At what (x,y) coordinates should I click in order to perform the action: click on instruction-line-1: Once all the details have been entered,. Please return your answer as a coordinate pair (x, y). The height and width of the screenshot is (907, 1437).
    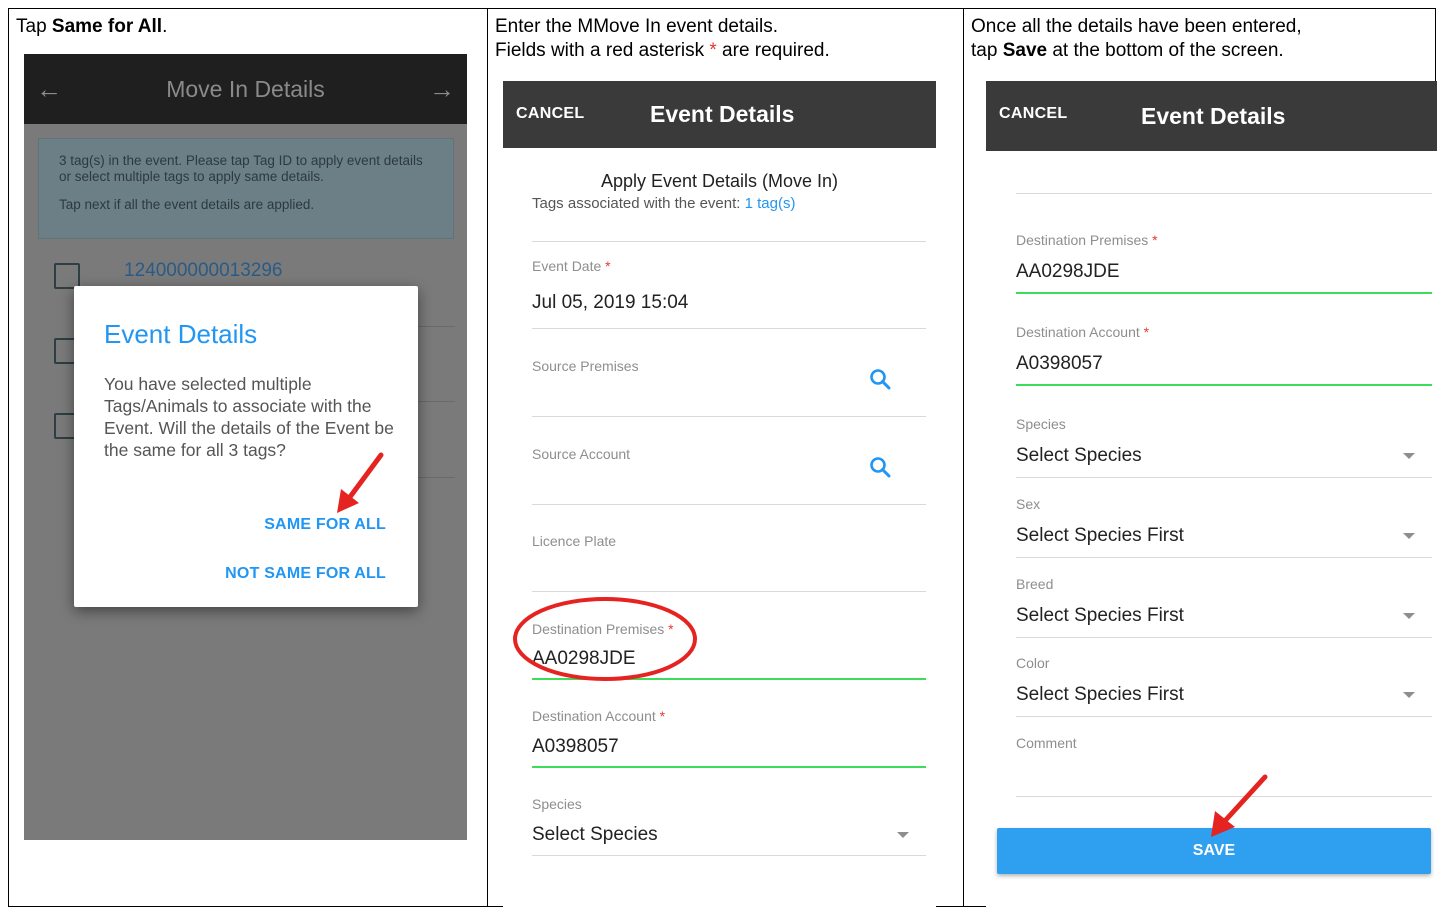
    Looking at the image, I should click on (1136, 26).